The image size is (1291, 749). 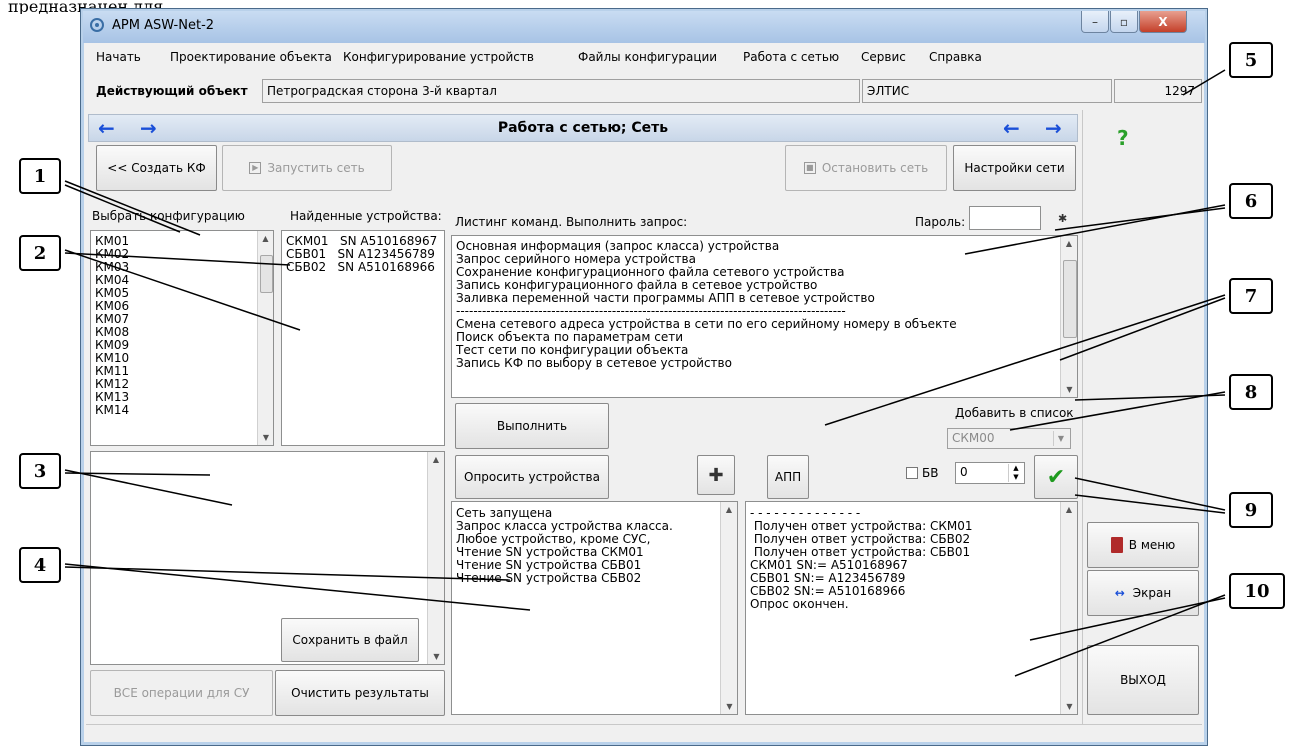 What do you see at coordinates (883, 57) in the screenshot?
I see `menu-service: Сервис` at bounding box center [883, 57].